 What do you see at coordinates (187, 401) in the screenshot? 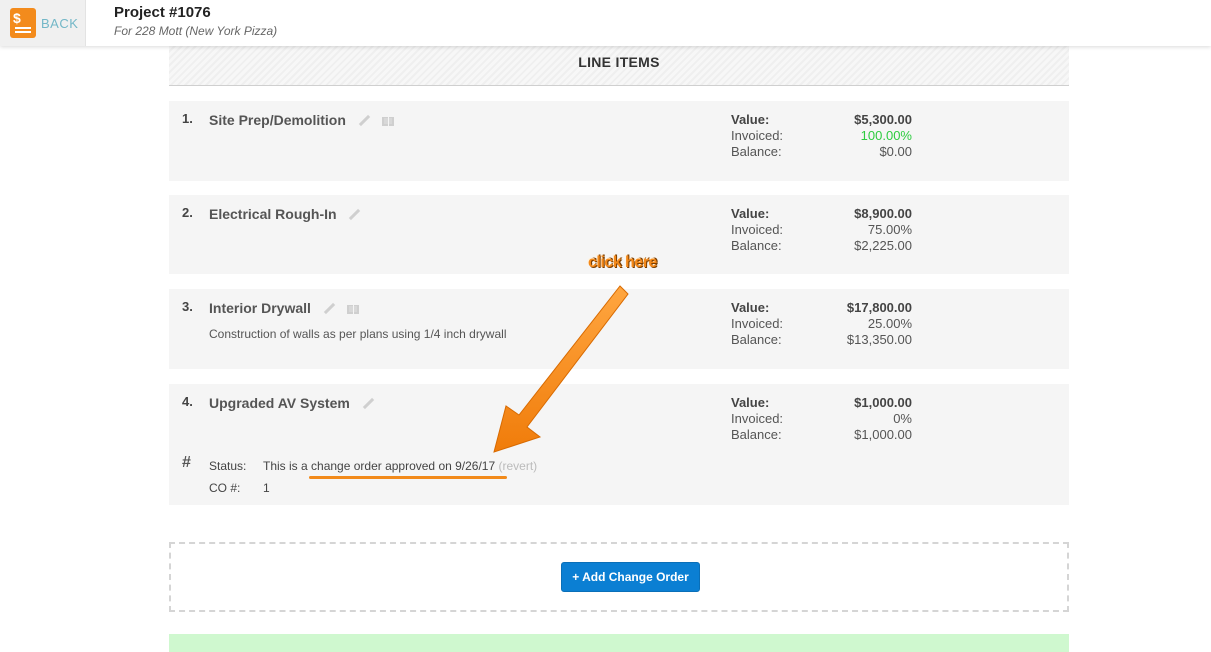
I see `item-number: 4.` at bounding box center [187, 401].